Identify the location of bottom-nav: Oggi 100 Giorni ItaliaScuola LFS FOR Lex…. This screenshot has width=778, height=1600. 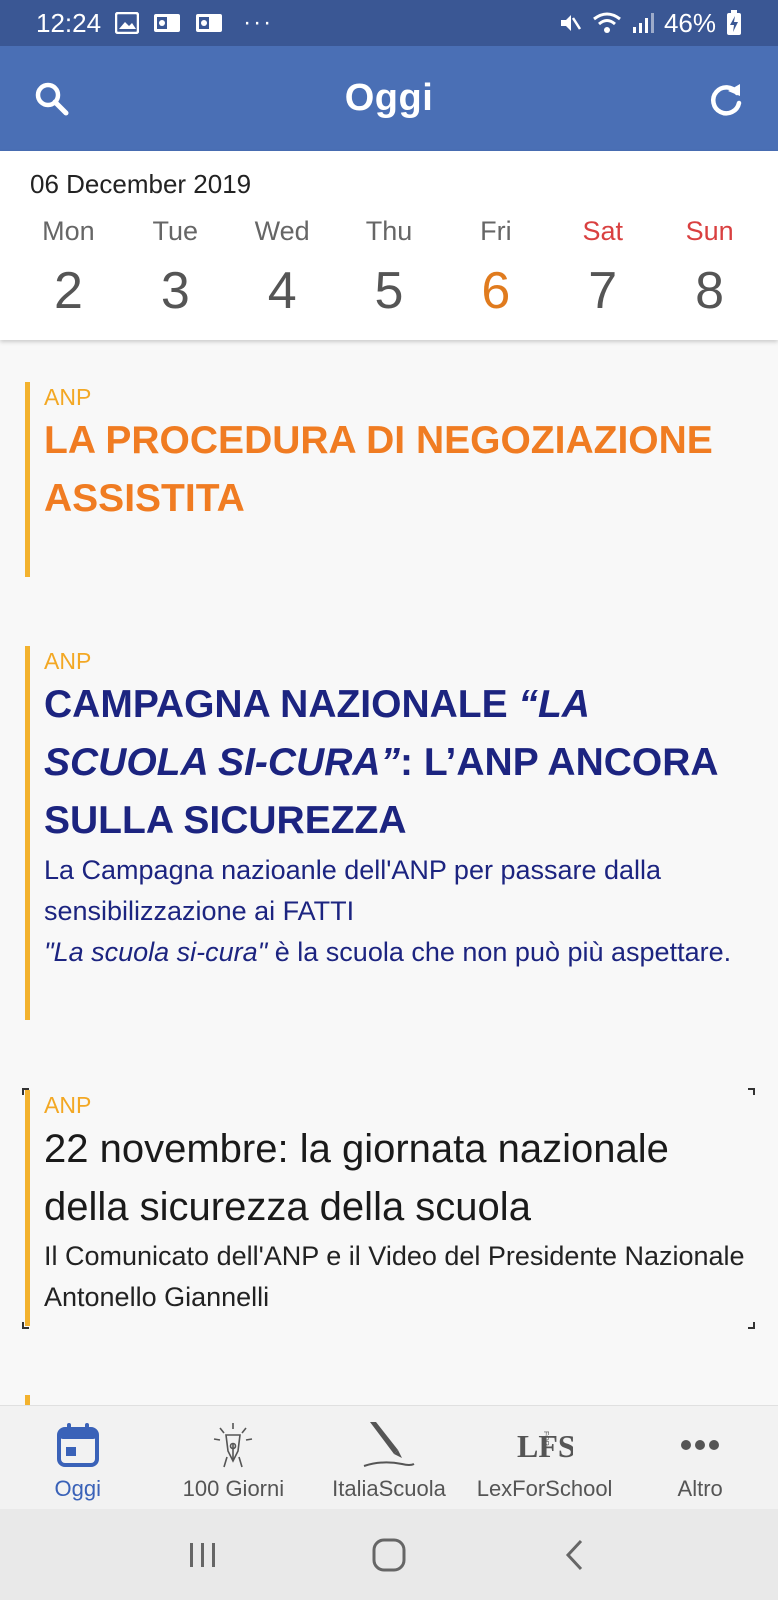
(389, 1457).